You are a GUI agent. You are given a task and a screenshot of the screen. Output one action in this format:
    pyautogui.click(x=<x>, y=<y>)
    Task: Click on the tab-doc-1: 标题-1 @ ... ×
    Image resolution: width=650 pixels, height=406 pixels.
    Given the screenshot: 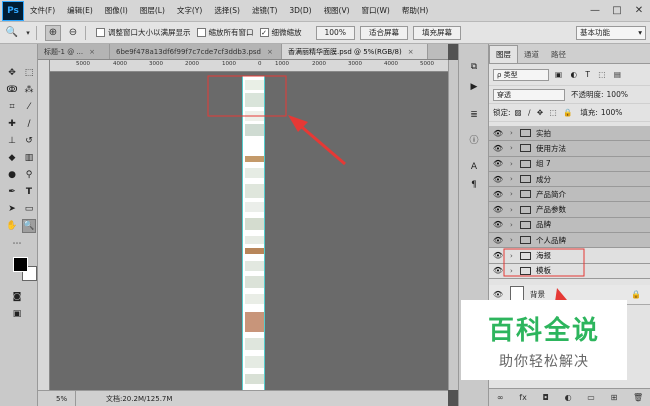 What is the action you would take?
    pyautogui.click(x=74, y=51)
    